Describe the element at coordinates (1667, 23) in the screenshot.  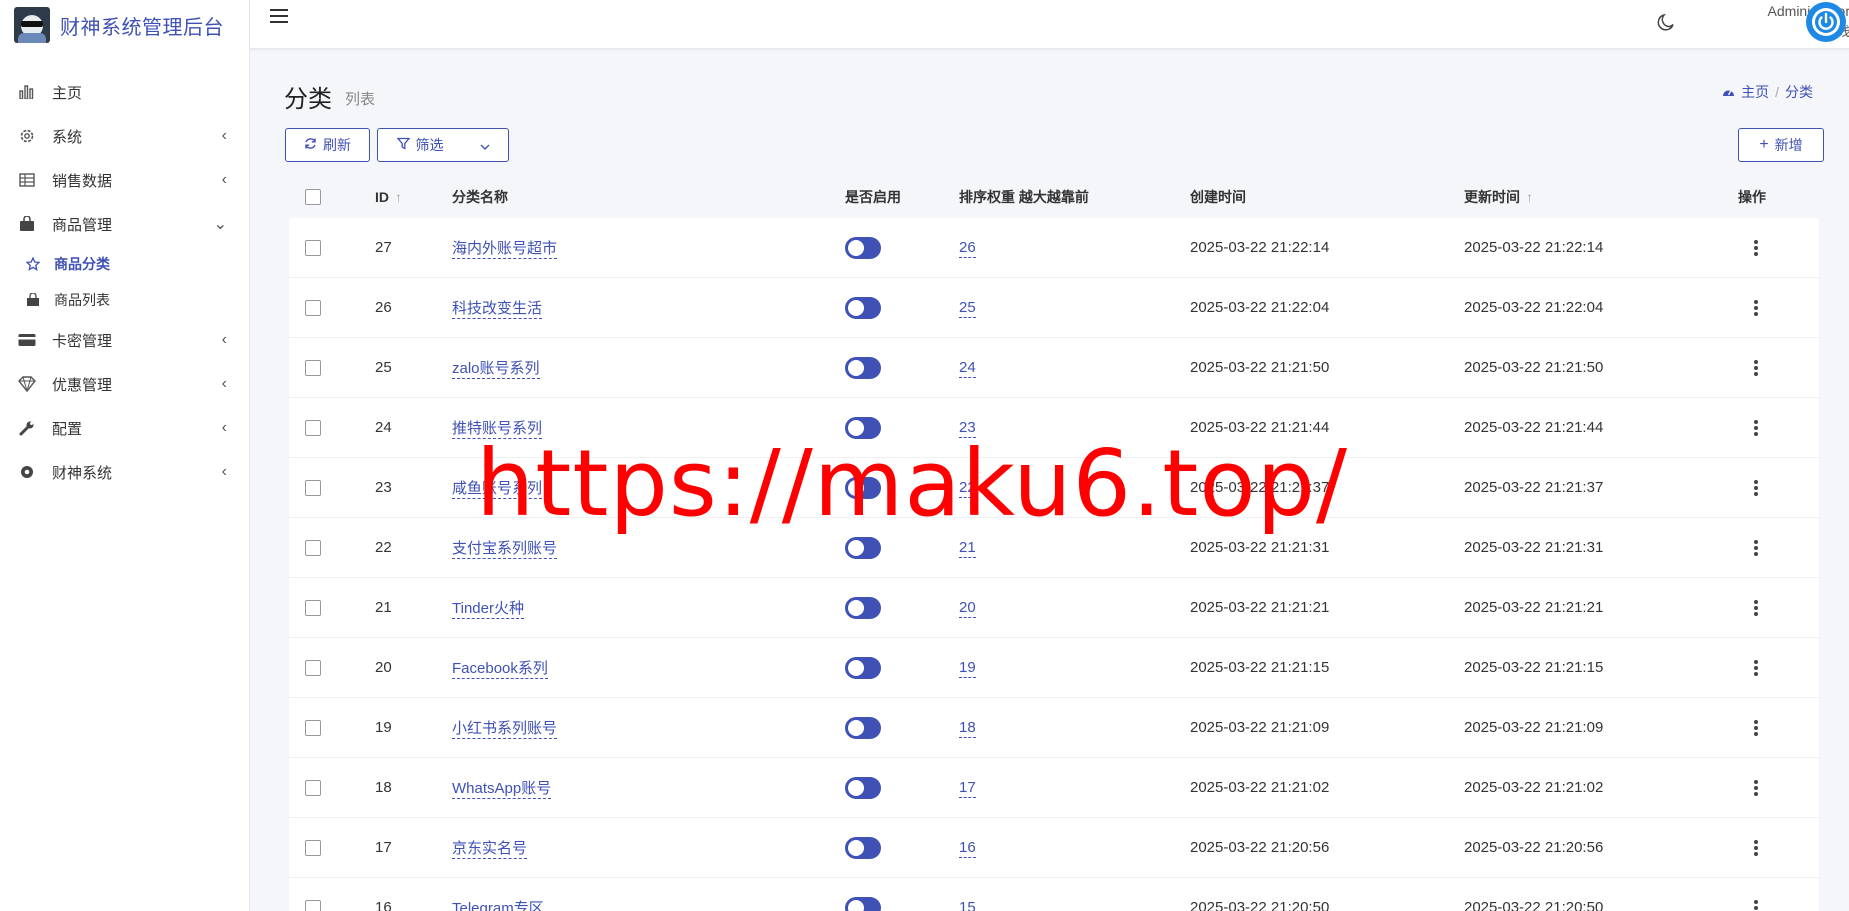
I see `dark-mode-icon` at that location.